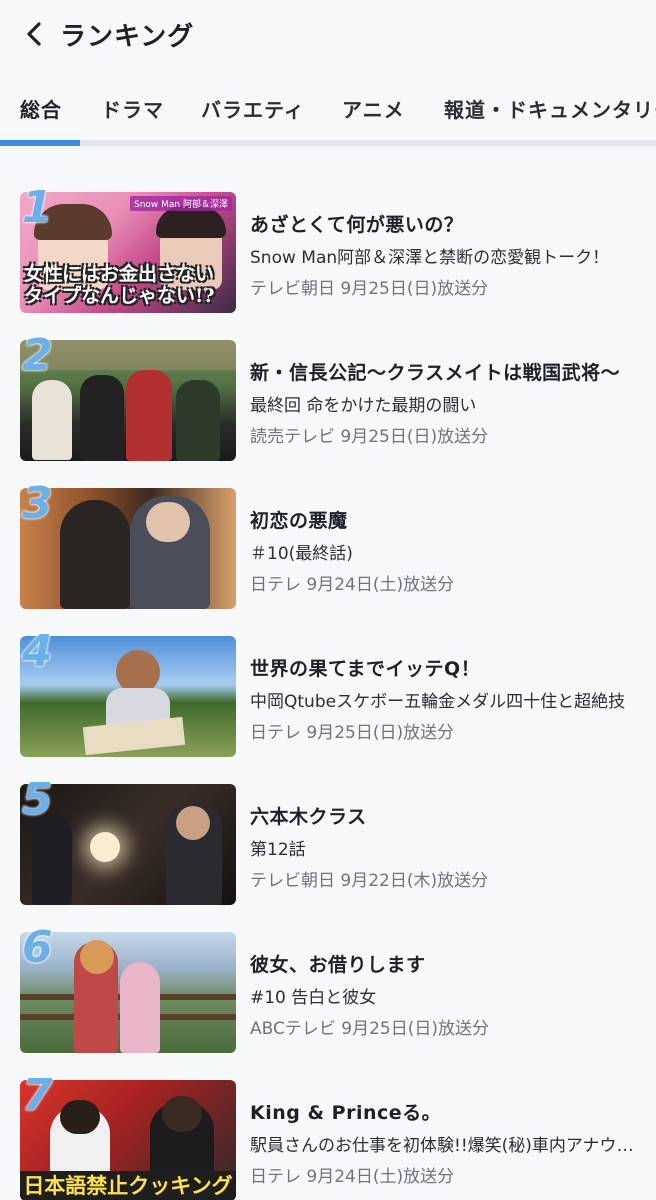  What do you see at coordinates (253, 108) in the screenshot?
I see `tab-variety: バラエティ` at bounding box center [253, 108].